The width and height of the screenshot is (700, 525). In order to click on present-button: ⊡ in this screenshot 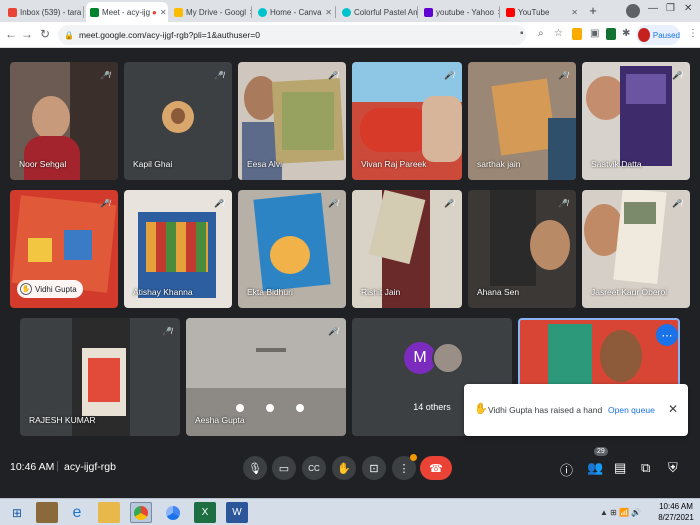, I will do `click(374, 468)`.